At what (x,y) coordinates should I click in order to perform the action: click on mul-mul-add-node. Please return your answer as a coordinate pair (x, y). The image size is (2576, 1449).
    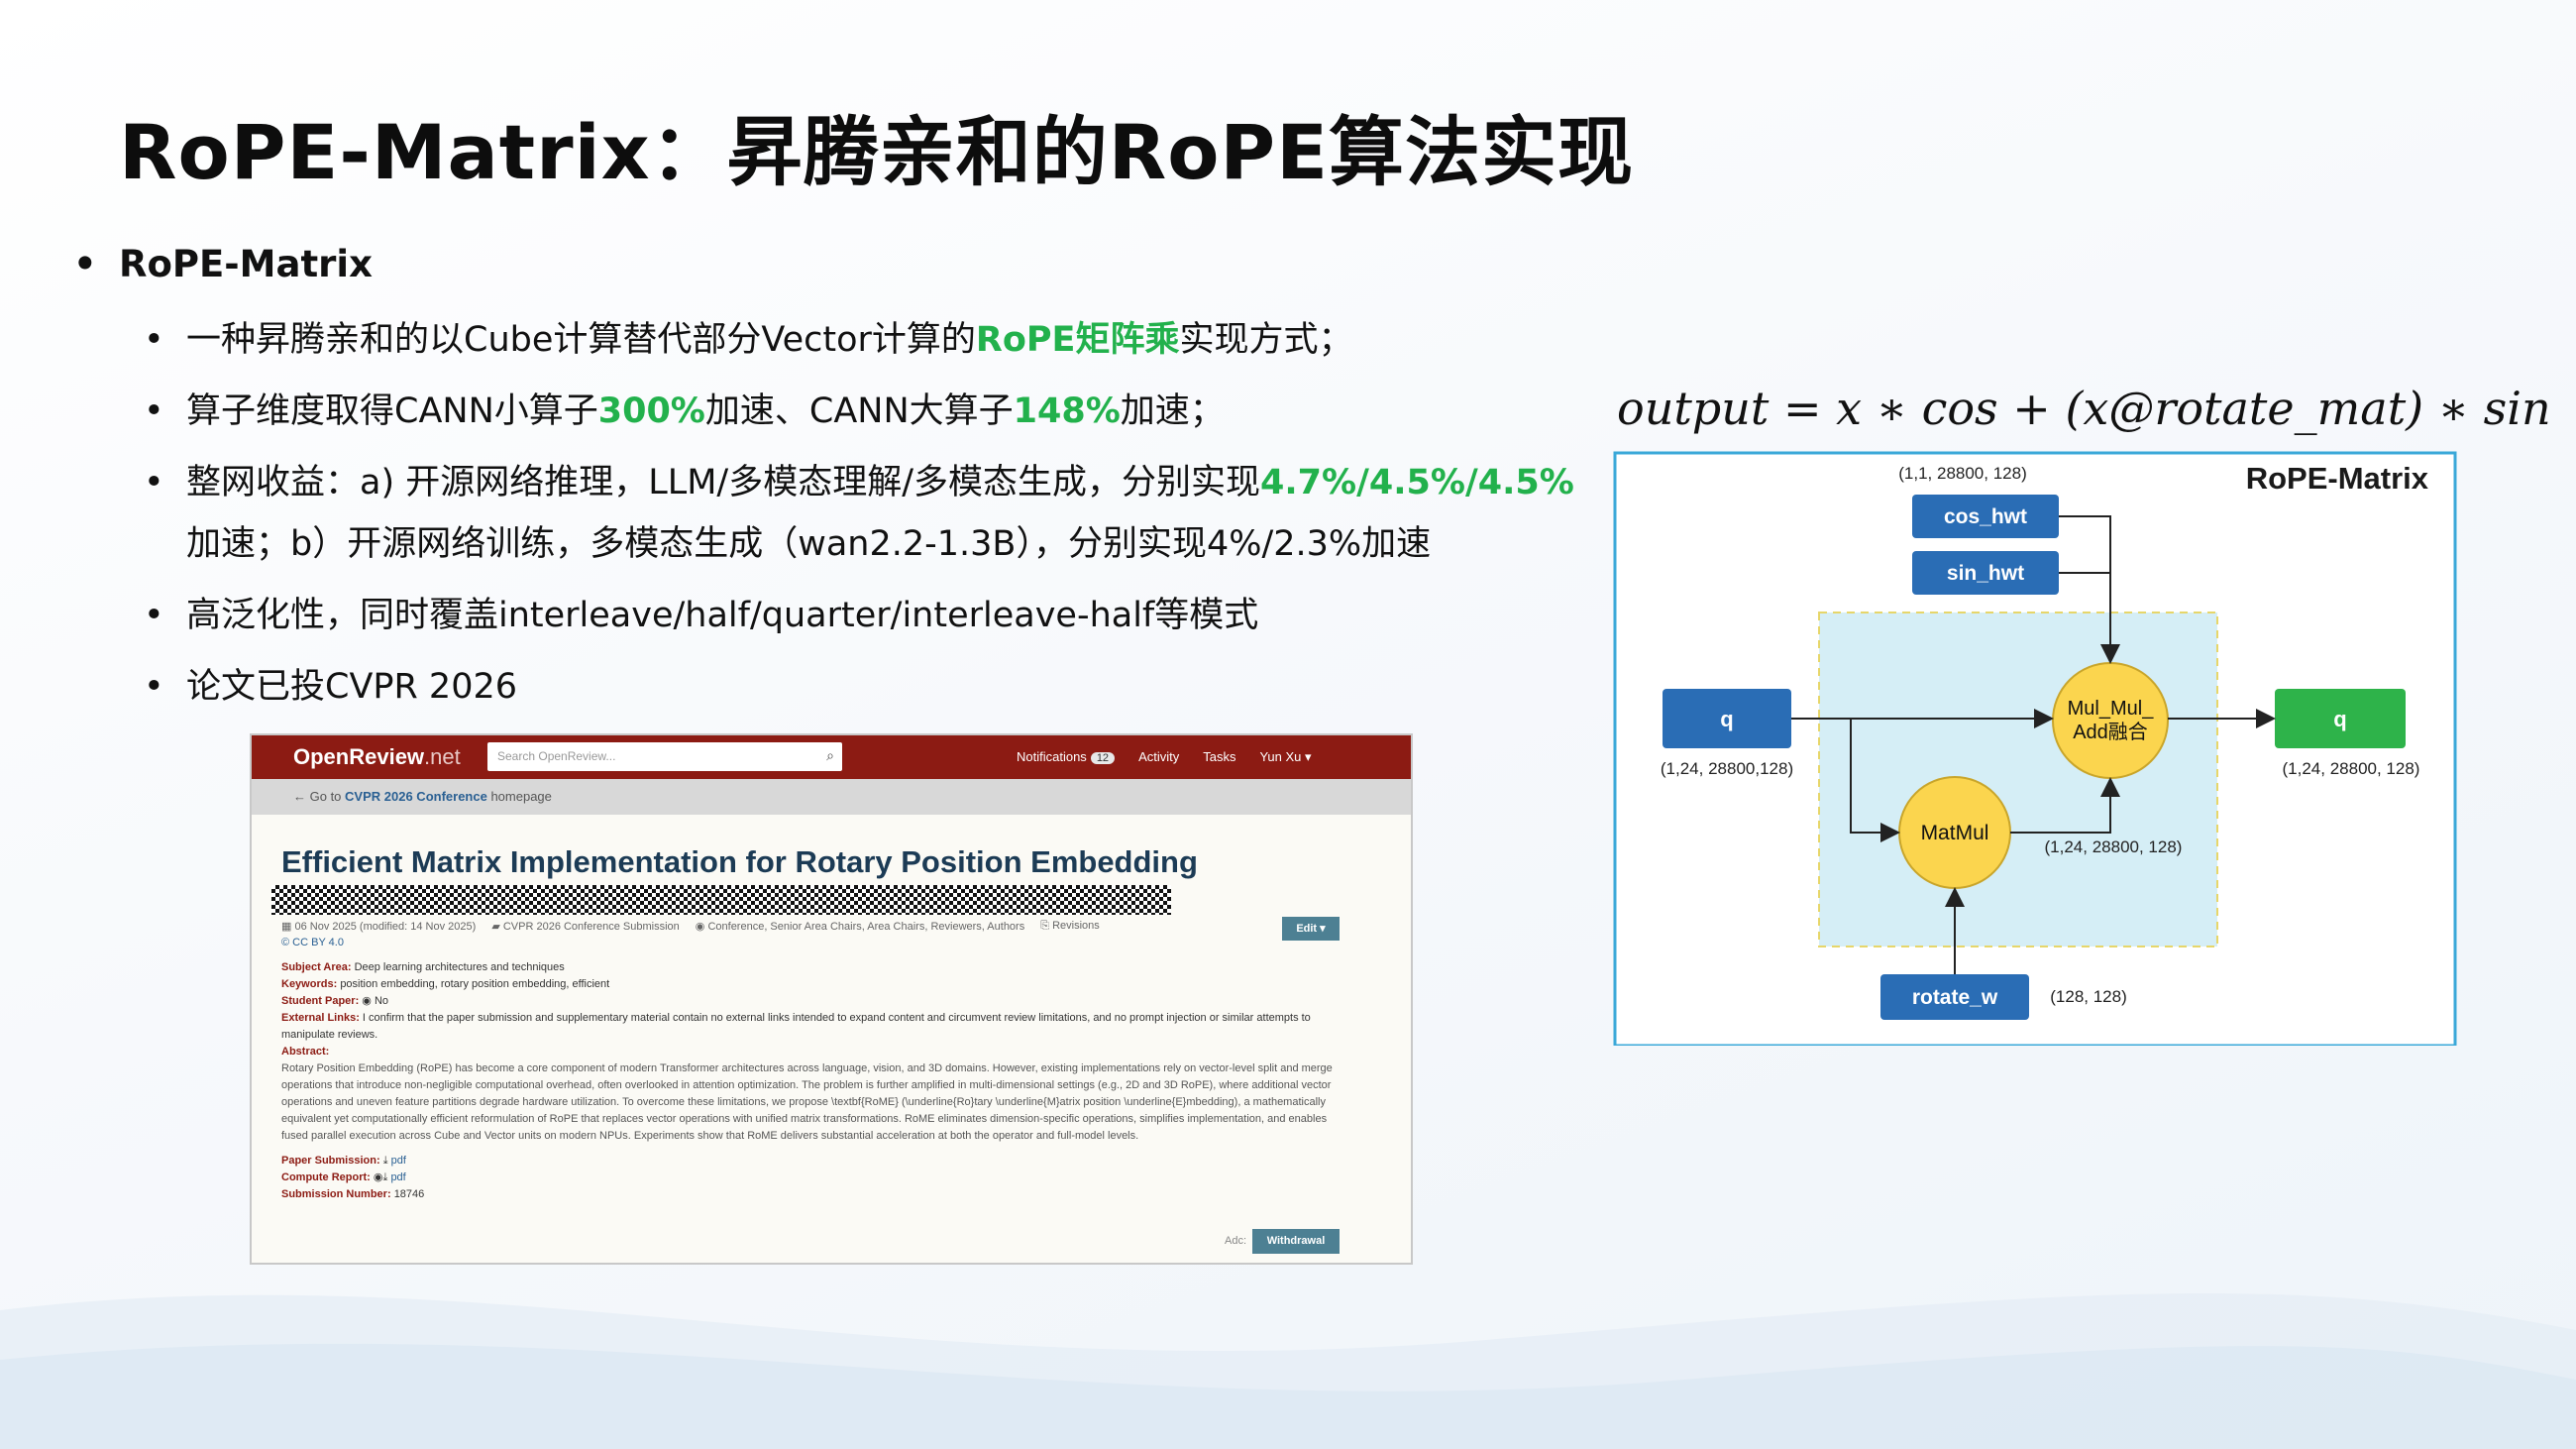
    Looking at the image, I should click on (2110, 720).